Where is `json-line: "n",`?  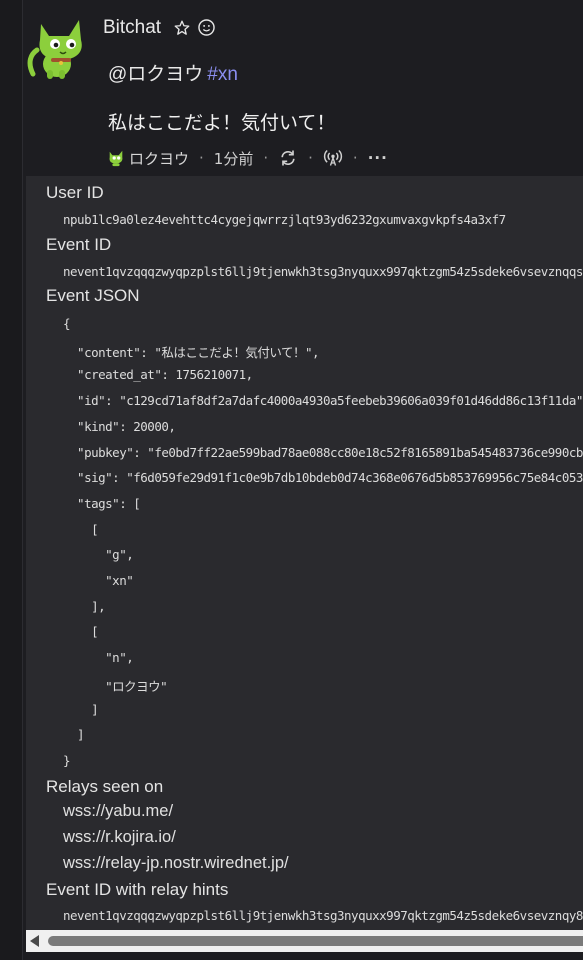
json-line: "n", is located at coordinates (98, 658).